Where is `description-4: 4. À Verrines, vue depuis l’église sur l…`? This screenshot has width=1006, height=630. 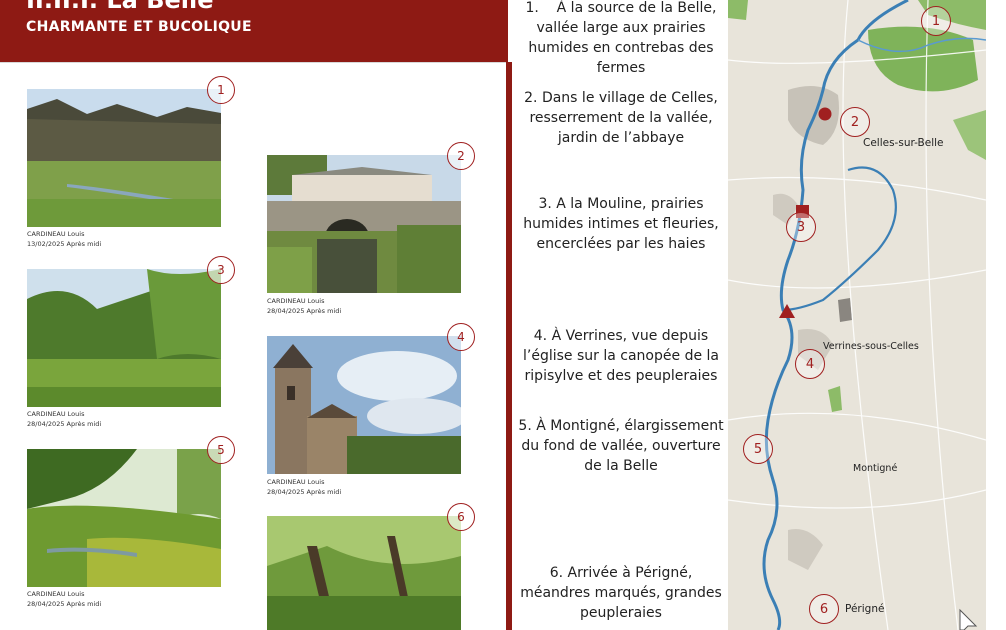 description-4: 4. À Verrines, vue depuis l’église sur l… is located at coordinates (621, 356).